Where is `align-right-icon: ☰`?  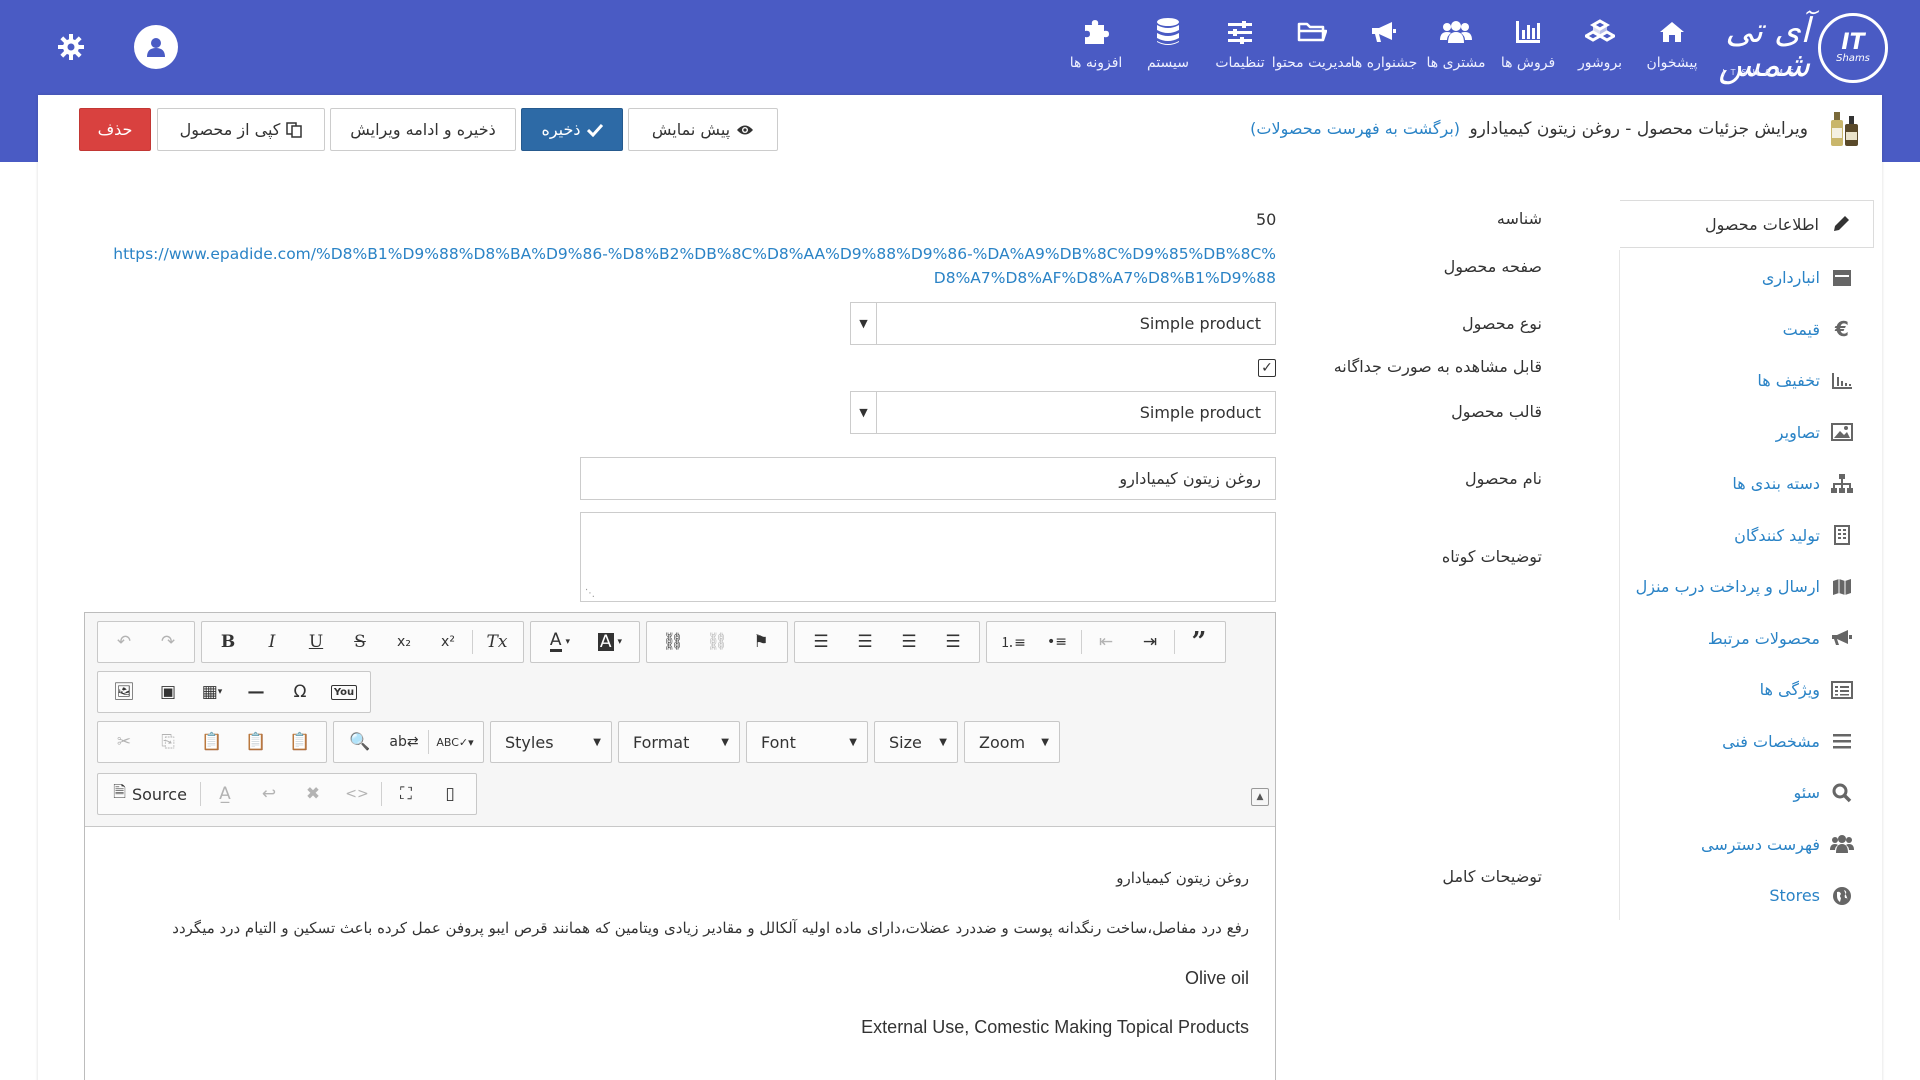 align-right-icon: ☰ is located at coordinates (909, 642).